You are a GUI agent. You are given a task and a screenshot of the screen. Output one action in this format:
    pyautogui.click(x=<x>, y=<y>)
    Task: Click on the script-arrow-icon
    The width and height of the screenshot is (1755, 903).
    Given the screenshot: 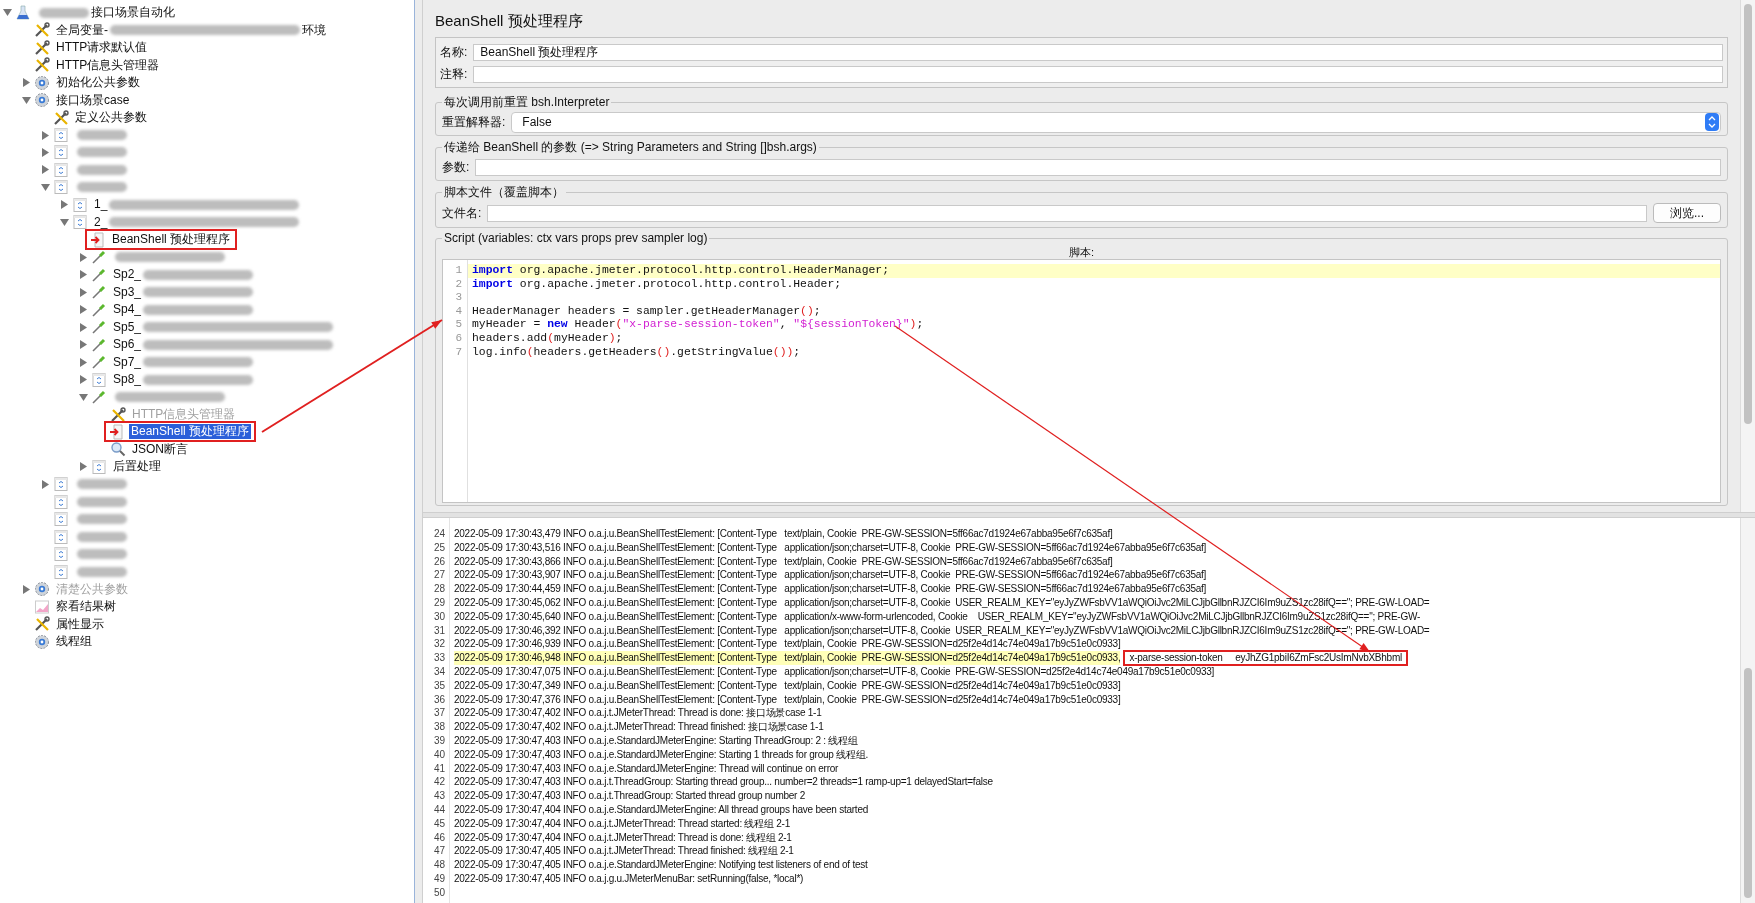 What is the action you would take?
    pyautogui.click(x=98, y=239)
    